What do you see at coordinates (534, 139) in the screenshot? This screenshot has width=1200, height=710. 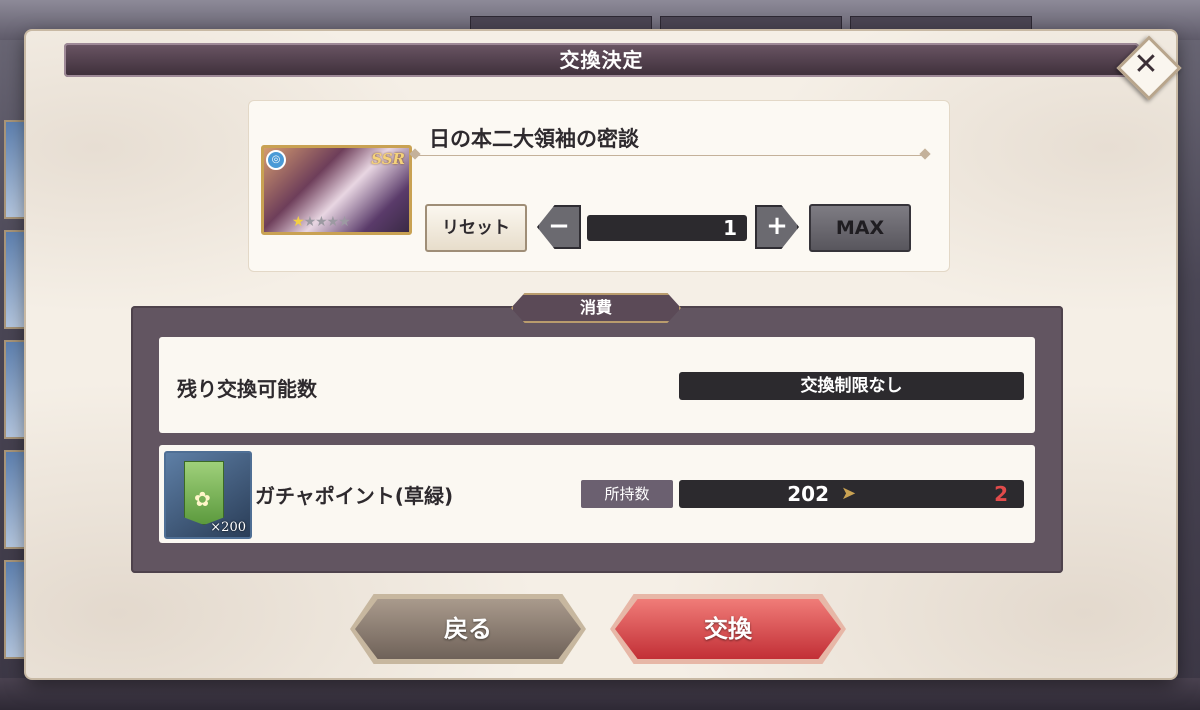 I see `item-name: 日の本二大領袖の密談` at bounding box center [534, 139].